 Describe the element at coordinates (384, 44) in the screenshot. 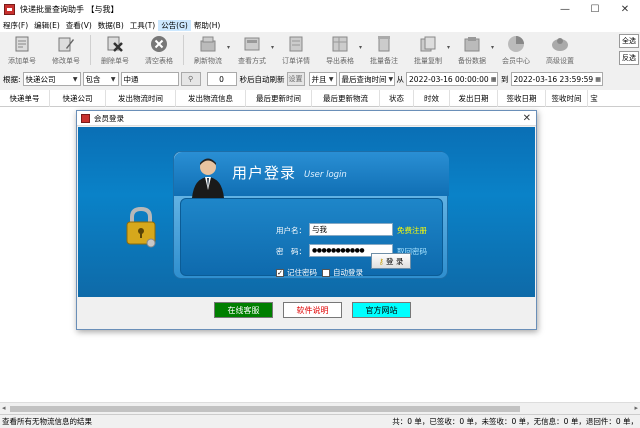

I see `batch-remark-icon` at that location.